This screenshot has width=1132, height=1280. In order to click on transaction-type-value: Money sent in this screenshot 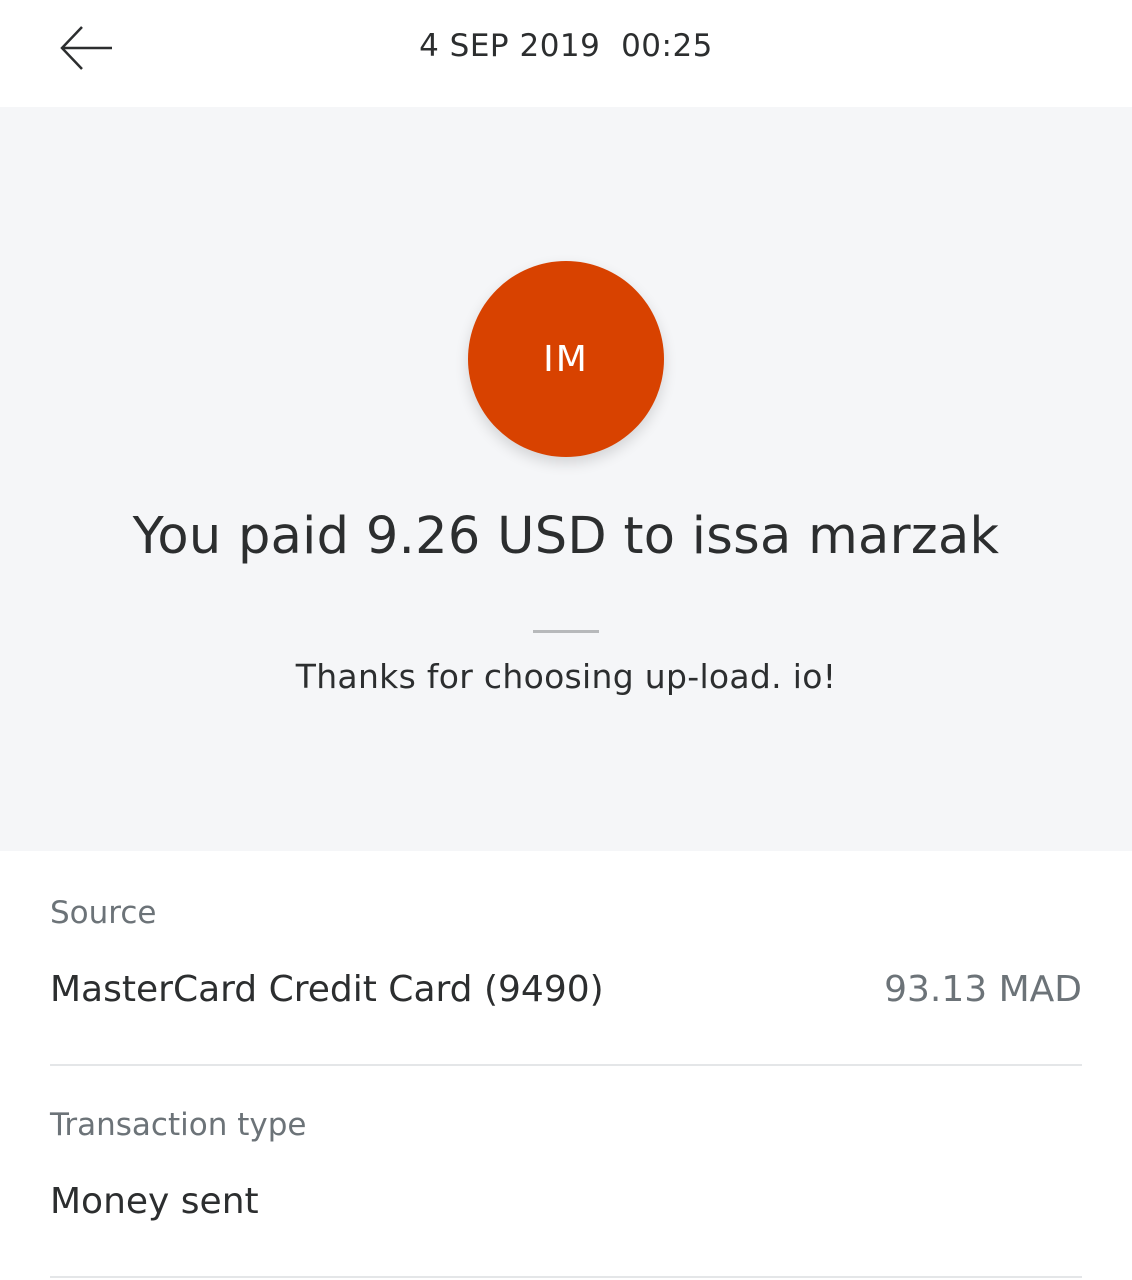, I will do `click(154, 1201)`.